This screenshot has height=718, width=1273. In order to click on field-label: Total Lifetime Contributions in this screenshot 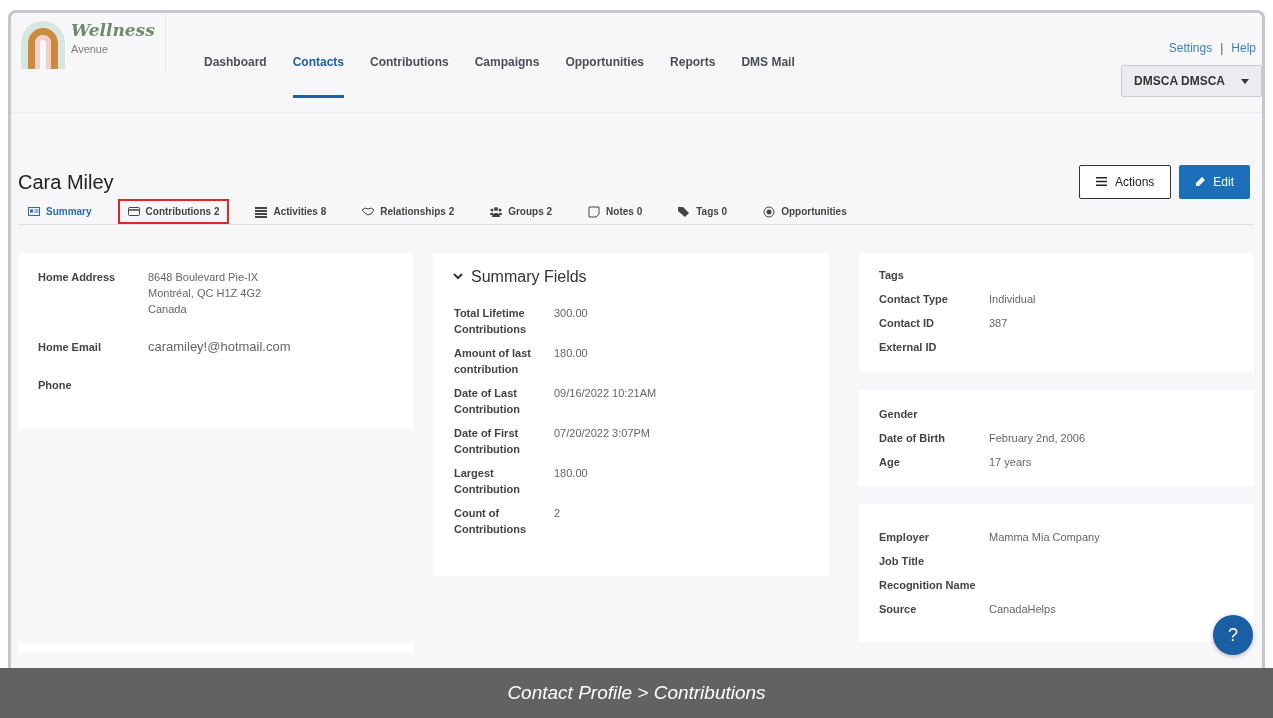, I will do `click(491, 321)`.